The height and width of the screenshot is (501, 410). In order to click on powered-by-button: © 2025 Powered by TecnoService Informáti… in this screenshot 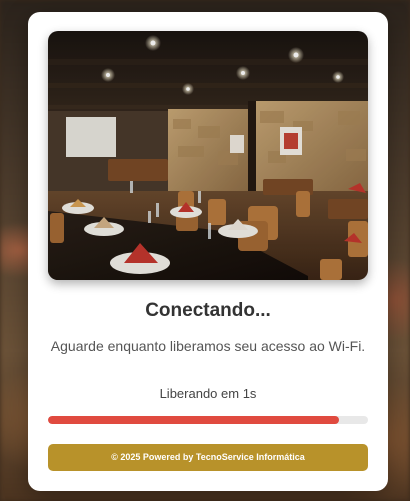, I will do `click(208, 457)`.